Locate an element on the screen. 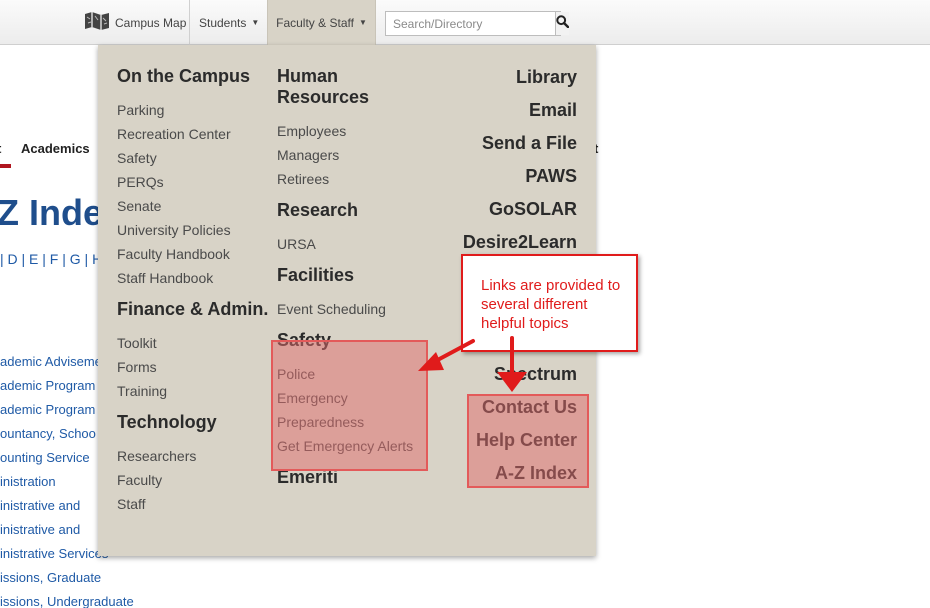 This screenshot has height=608, width=930. students-label: Students is located at coordinates (223, 22).